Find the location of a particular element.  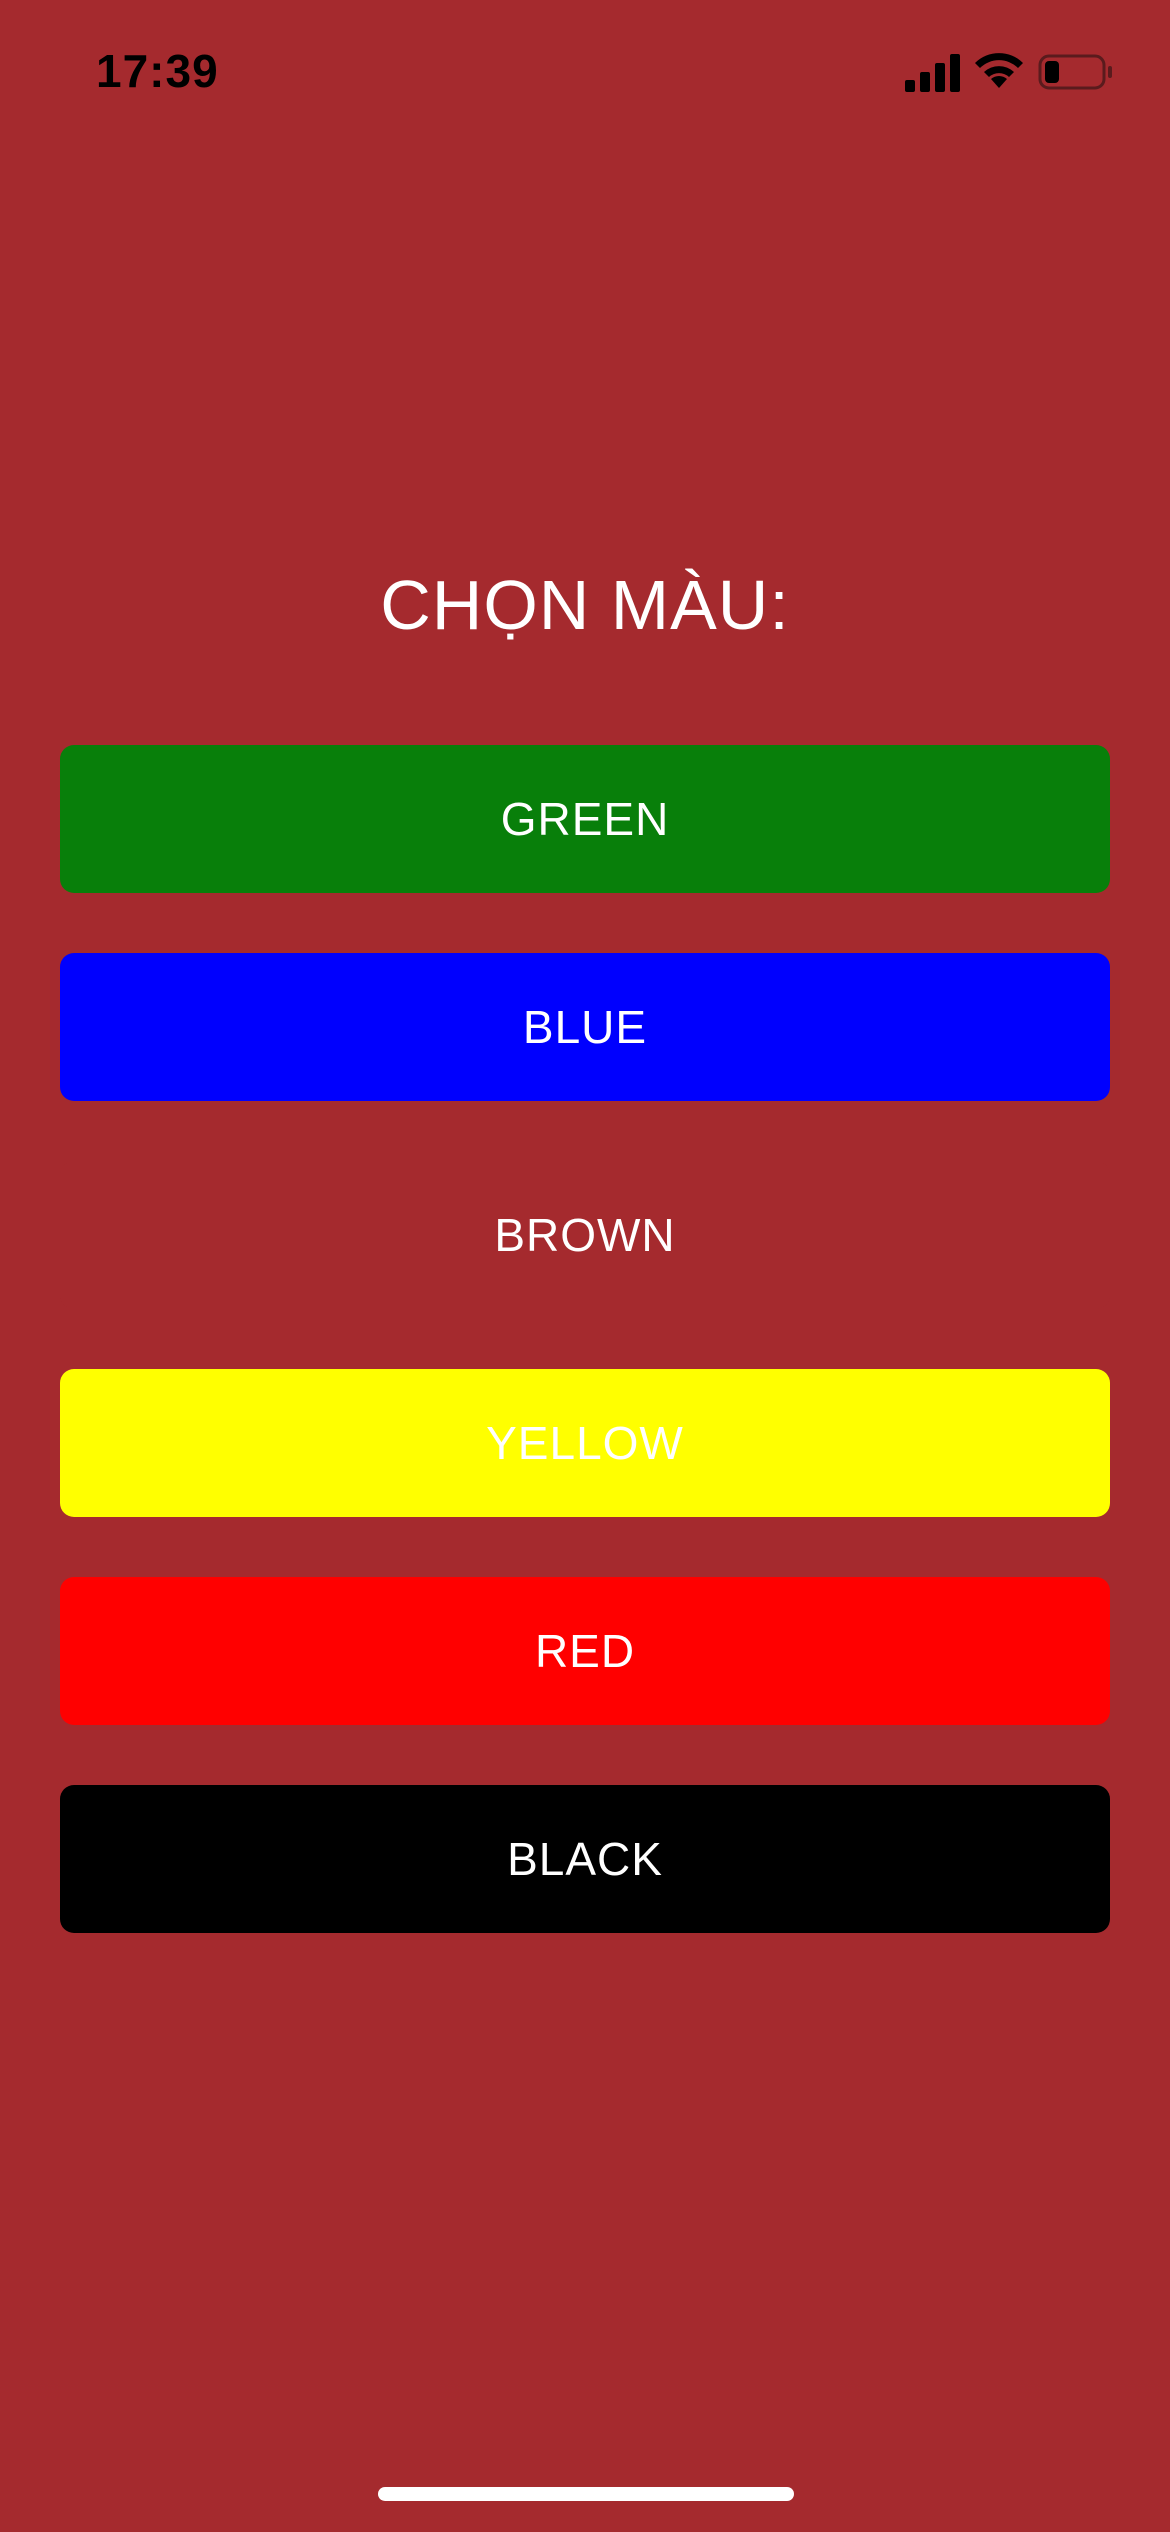

black-button: BLACK is located at coordinates (585, 1859).